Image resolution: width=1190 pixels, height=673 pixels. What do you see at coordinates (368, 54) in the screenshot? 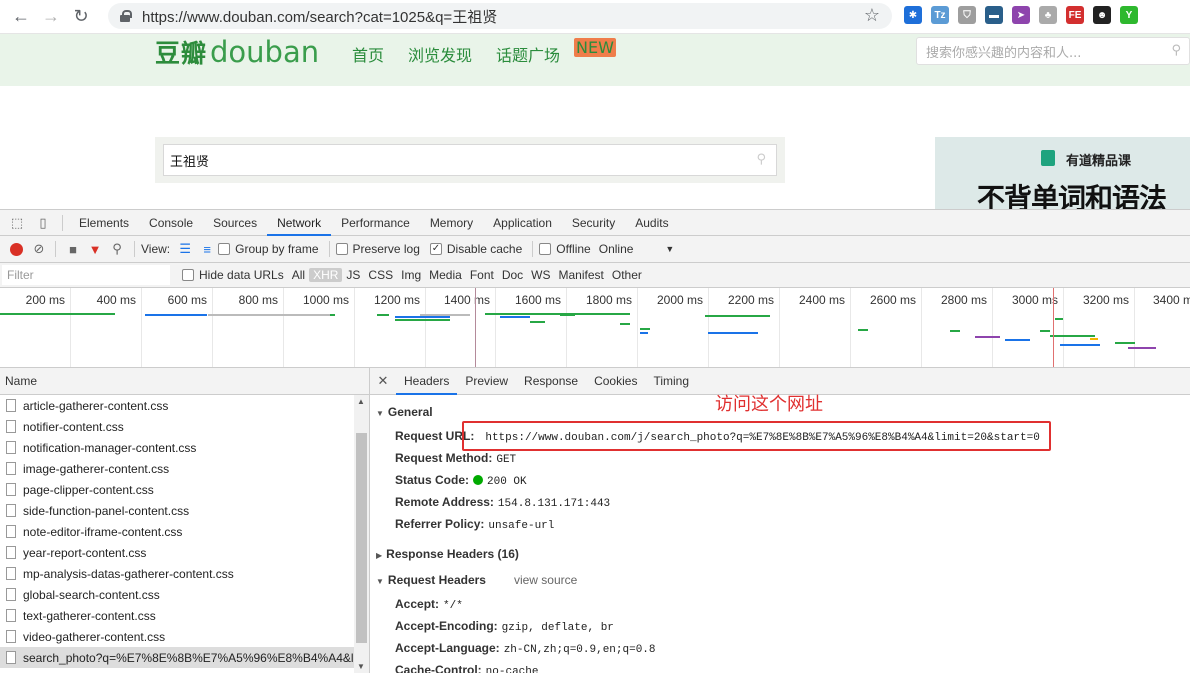
I see `nav-home: 首页` at bounding box center [368, 54].